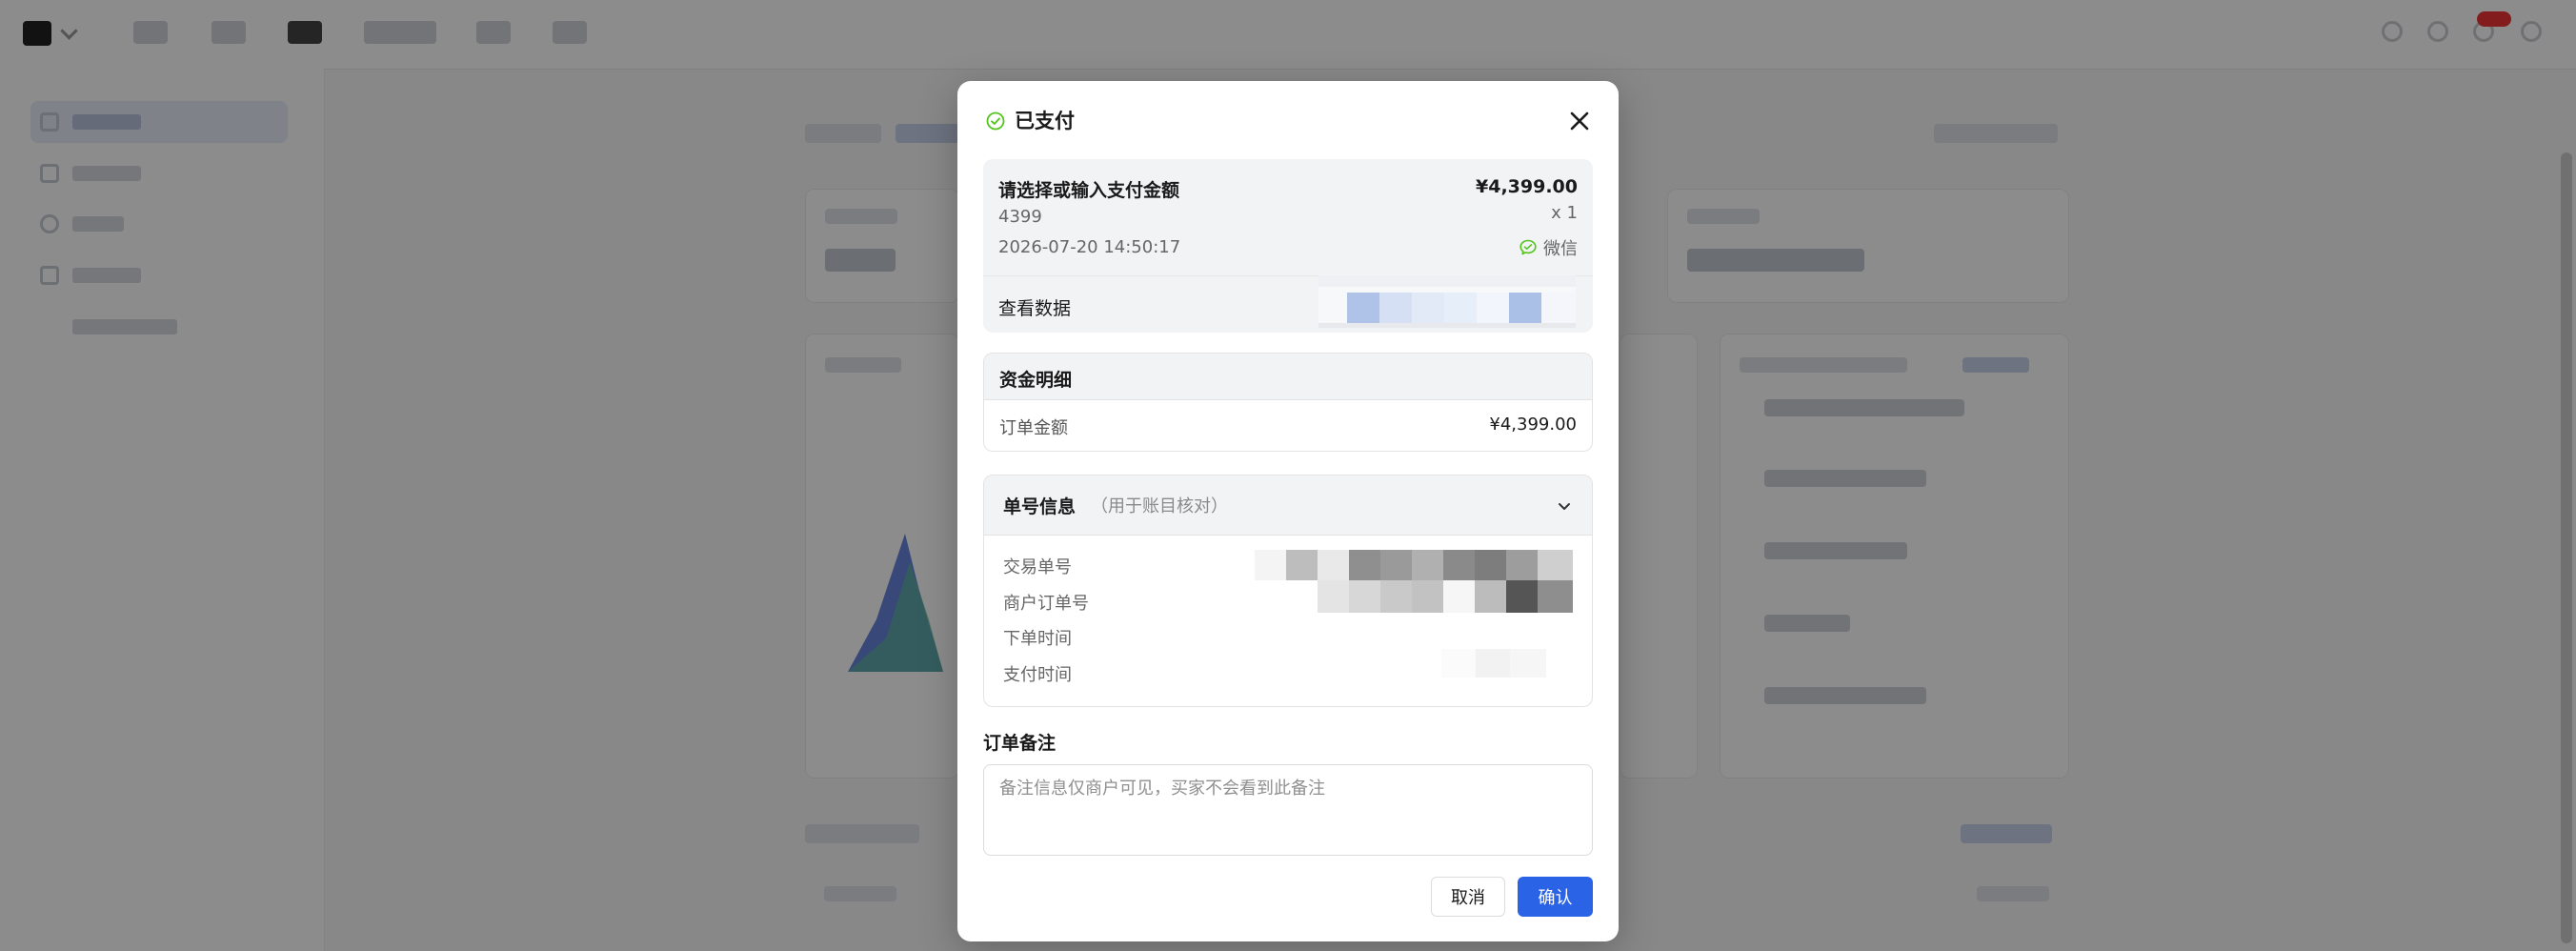 This screenshot has width=2576, height=951. I want to click on funds-detail: 资金明细 订单金额 ¥4,399.00, so click(1288, 402).